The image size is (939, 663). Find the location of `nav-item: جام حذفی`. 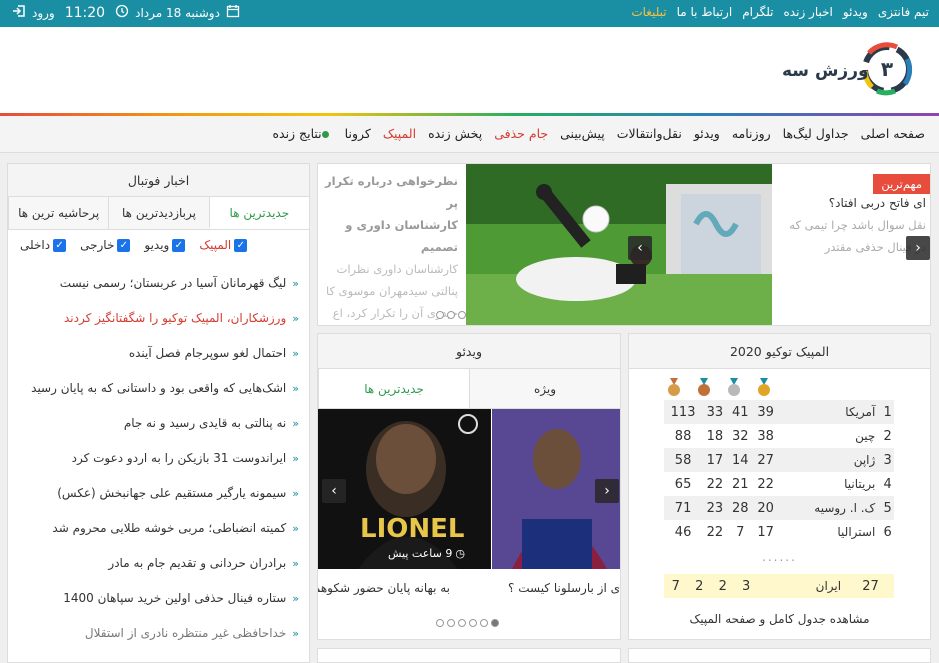

nav-item: جام حذفی is located at coordinates (521, 133).